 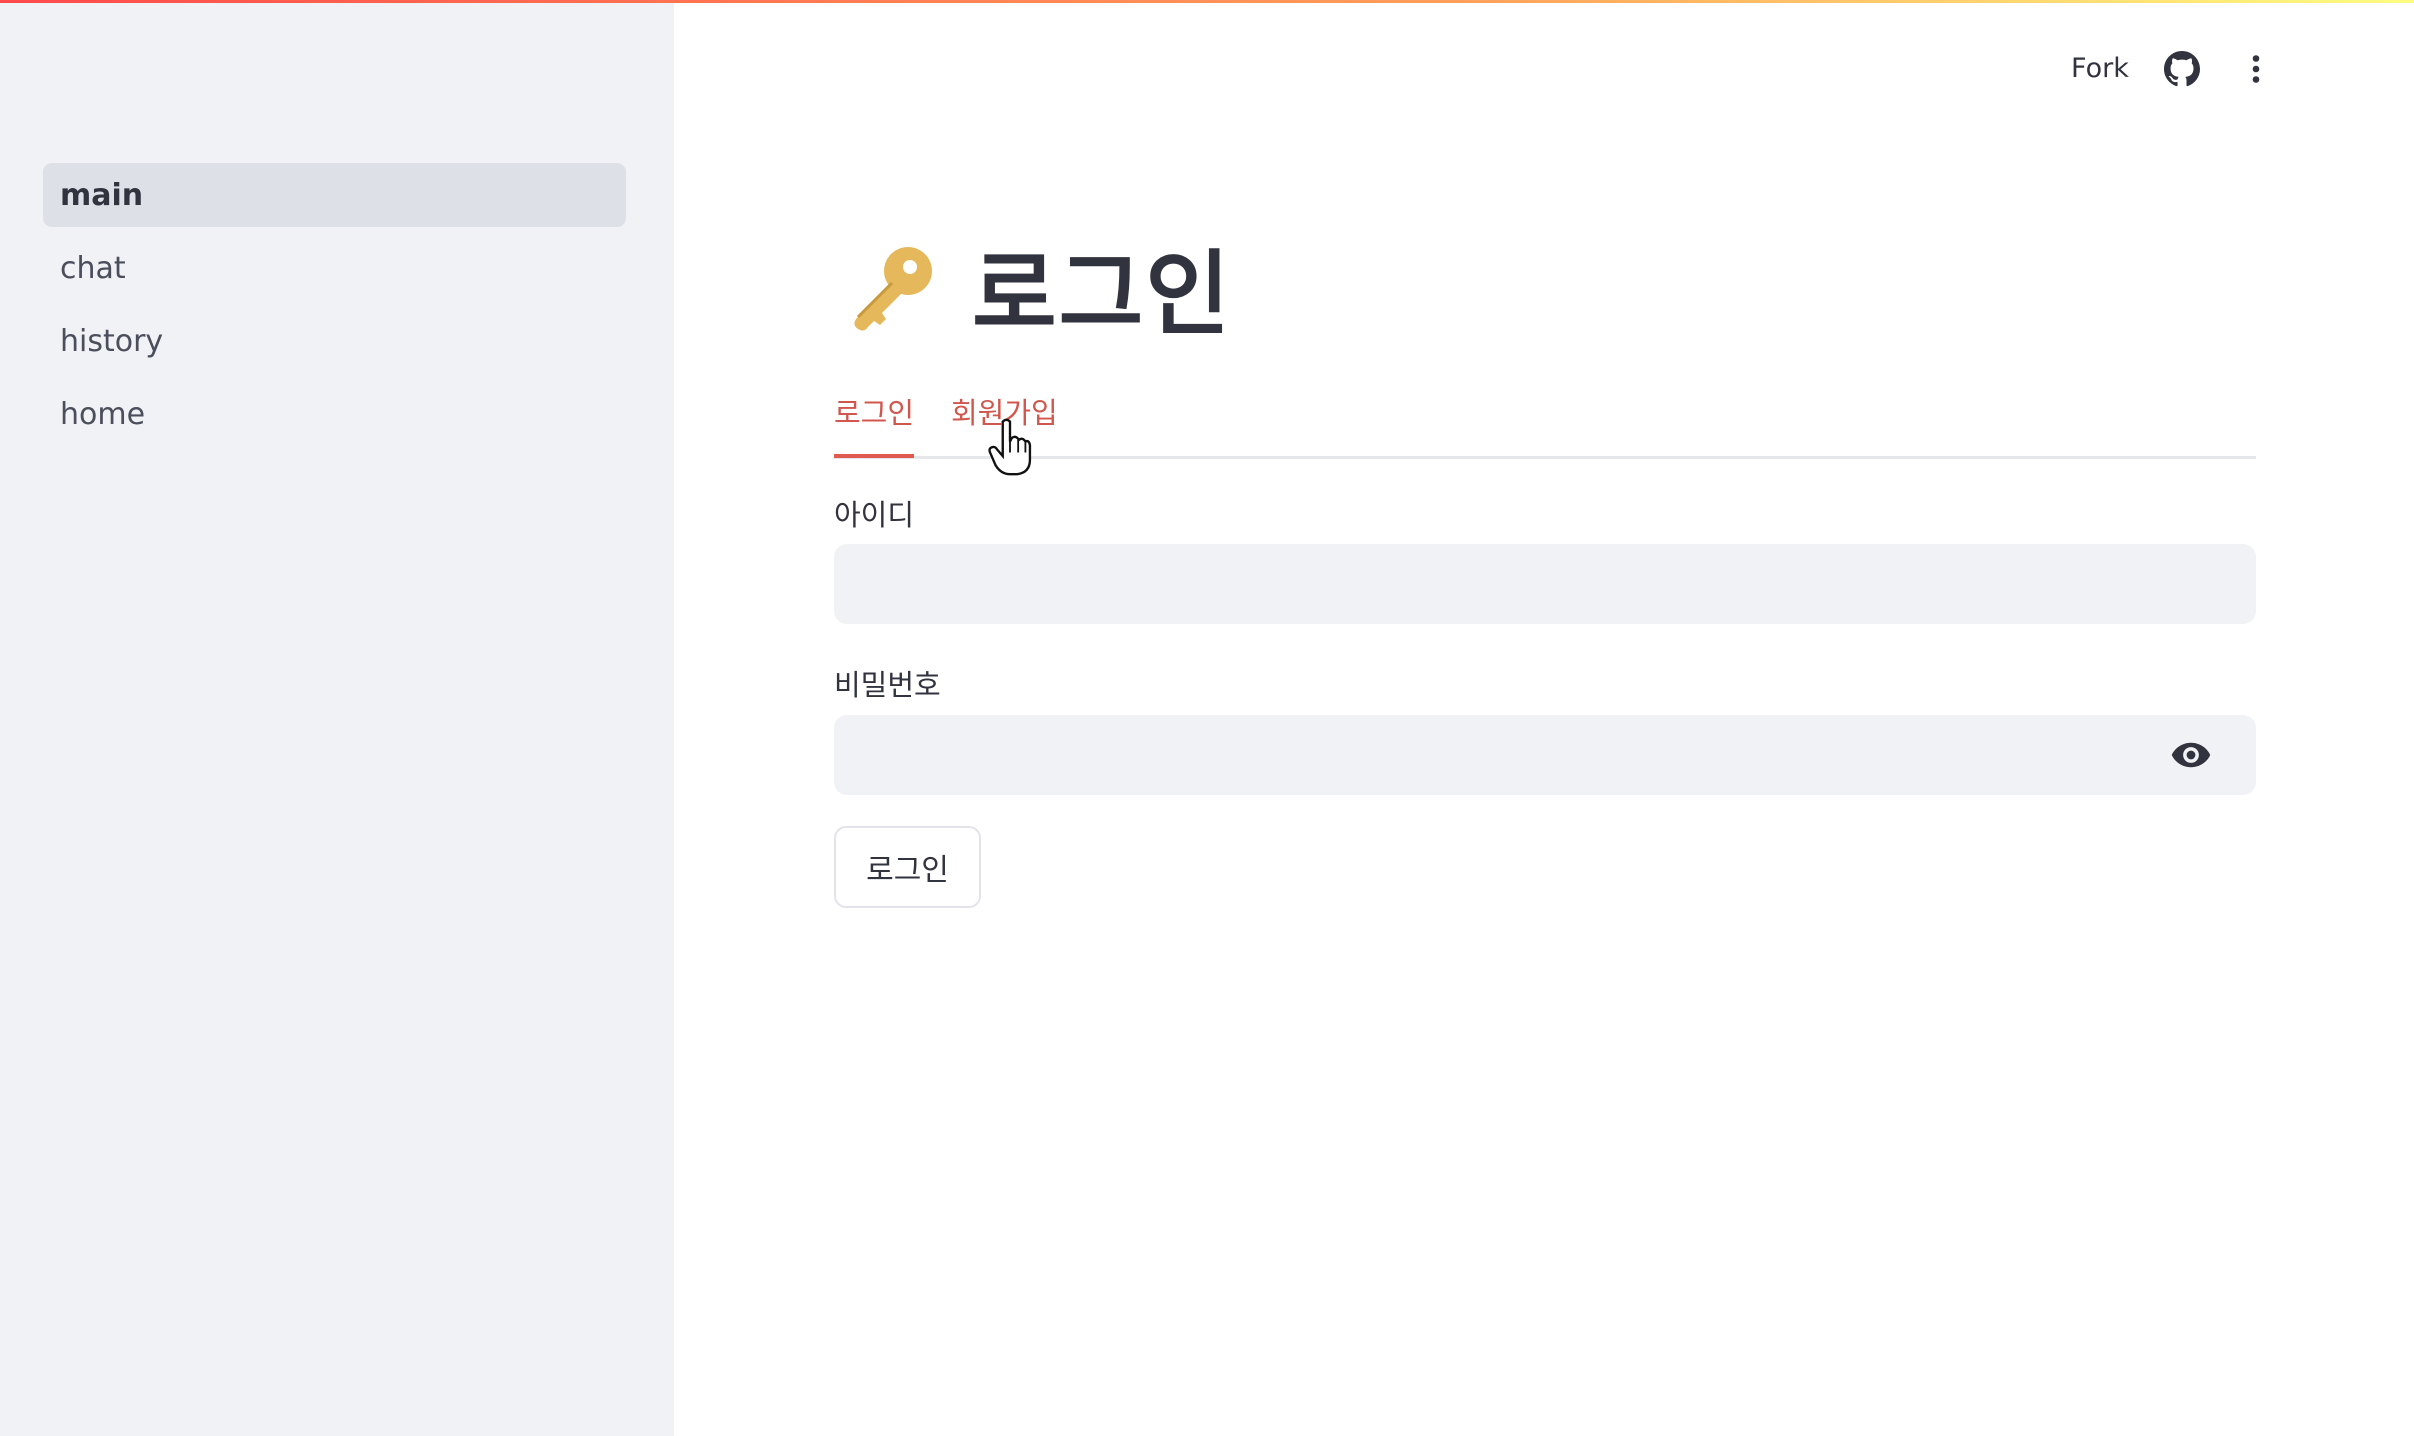 I want to click on key-icon, so click(x=893, y=288).